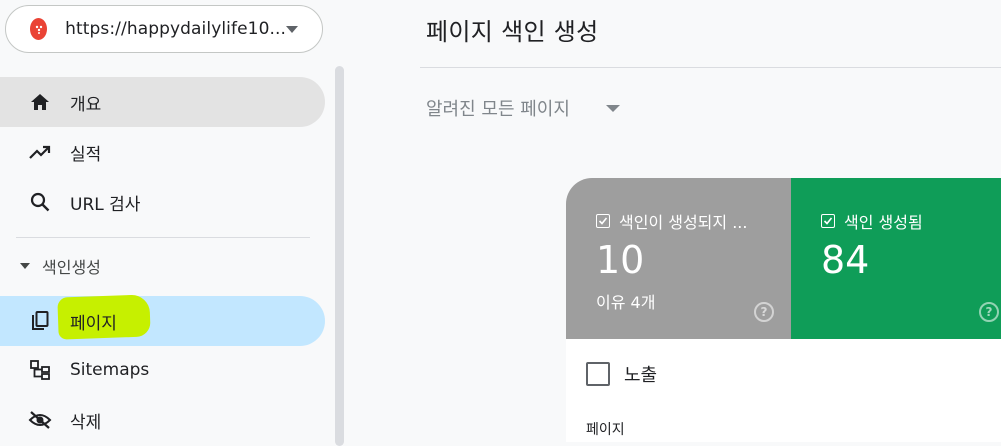 This screenshot has height=446, width=1001. I want to click on sidebar-scrollbar, so click(339, 256).